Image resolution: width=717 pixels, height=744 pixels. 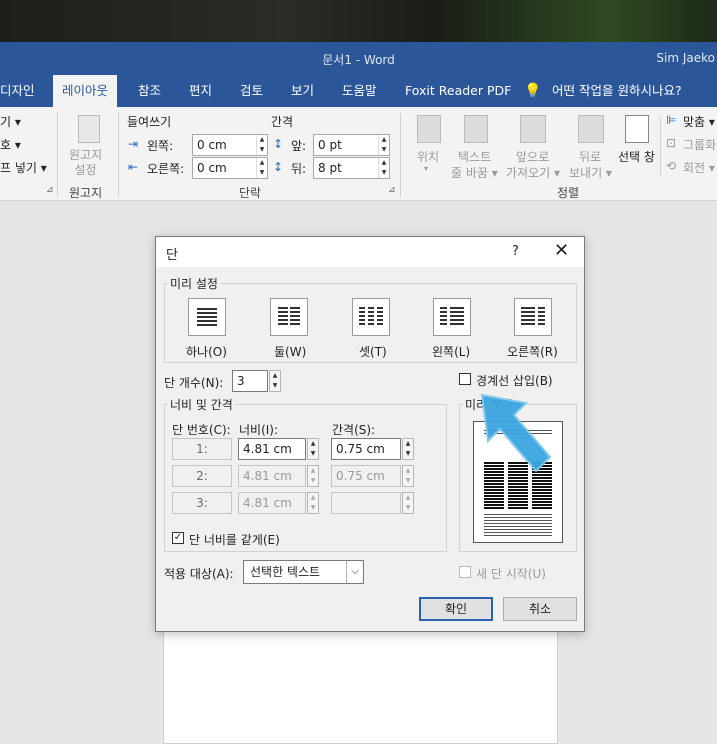 What do you see at coordinates (275, 381) in the screenshot?
I see `num-columns-spinner: ▲ ▼` at bounding box center [275, 381].